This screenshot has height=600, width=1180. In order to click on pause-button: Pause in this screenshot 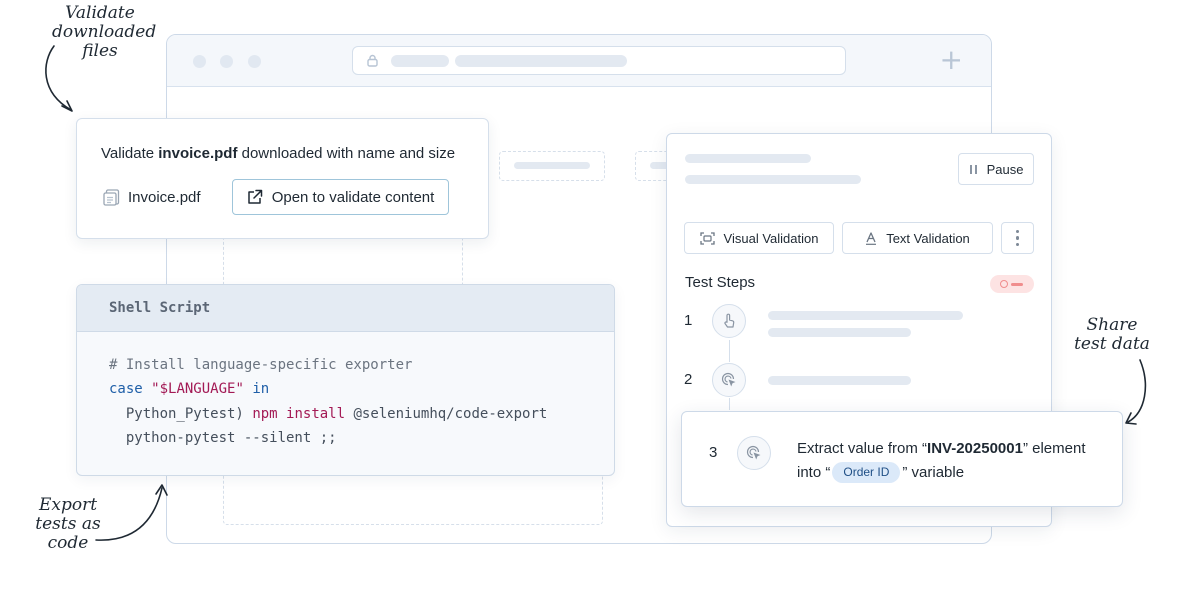, I will do `click(996, 169)`.